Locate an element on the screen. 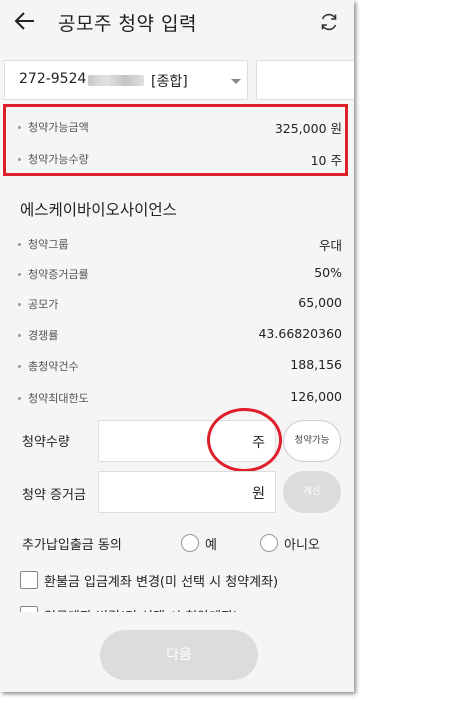 The height and width of the screenshot is (703, 452). account-mask is located at coordinates (116, 80).